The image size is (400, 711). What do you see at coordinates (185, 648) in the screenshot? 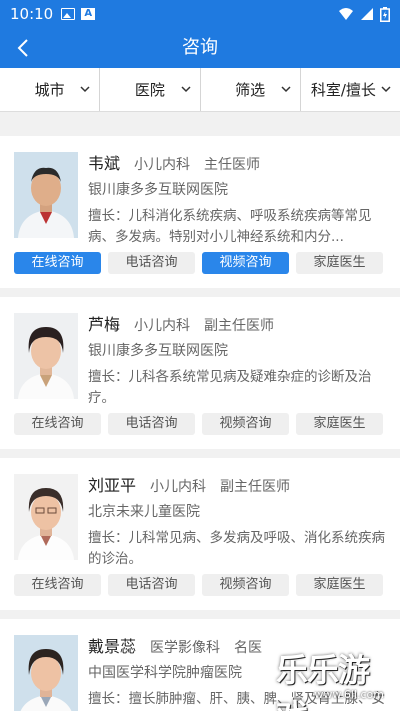
I see `doctor-department: 医学影像科` at bounding box center [185, 648].